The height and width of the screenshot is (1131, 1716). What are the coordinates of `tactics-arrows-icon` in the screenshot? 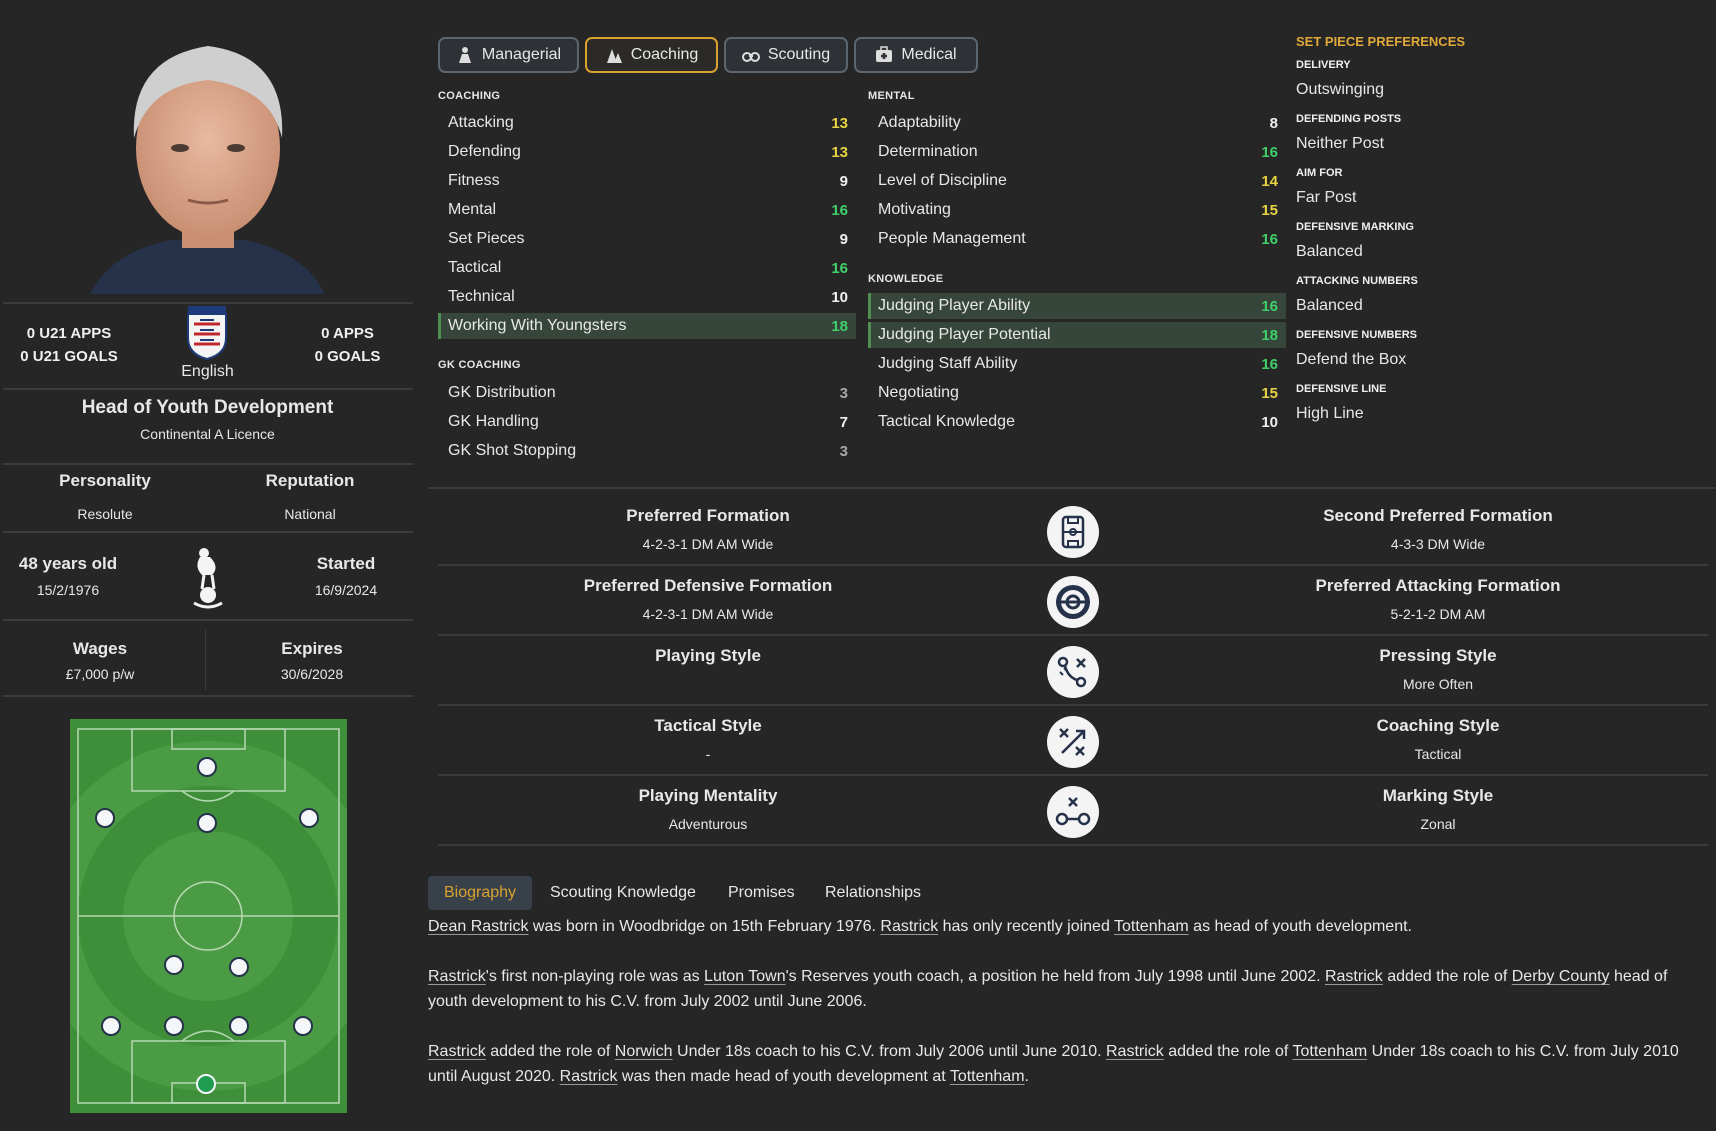 It's located at (1073, 672).